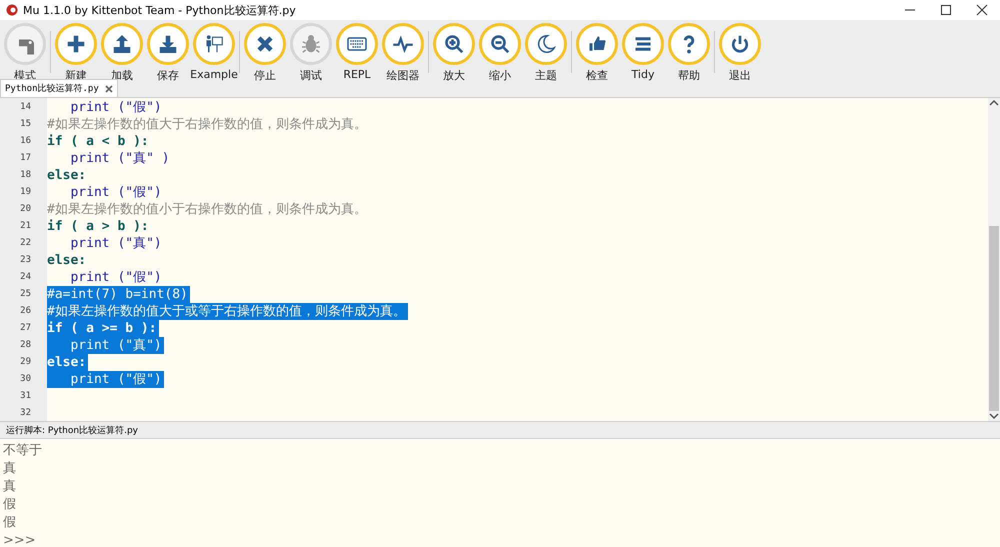 The width and height of the screenshot is (1000, 547). What do you see at coordinates (108, 88) in the screenshot?
I see `close-tab-icon` at bounding box center [108, 88].